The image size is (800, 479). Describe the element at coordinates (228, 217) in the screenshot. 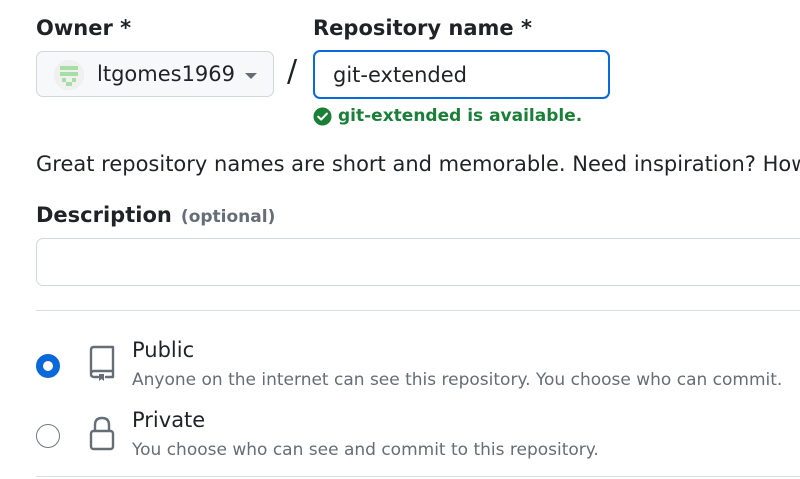

I see `optional-tag: (optional)` at that location.